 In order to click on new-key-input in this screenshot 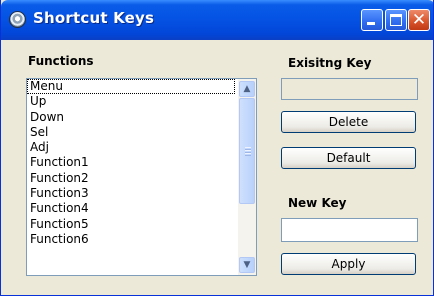, I will do `click(349, 230)`.